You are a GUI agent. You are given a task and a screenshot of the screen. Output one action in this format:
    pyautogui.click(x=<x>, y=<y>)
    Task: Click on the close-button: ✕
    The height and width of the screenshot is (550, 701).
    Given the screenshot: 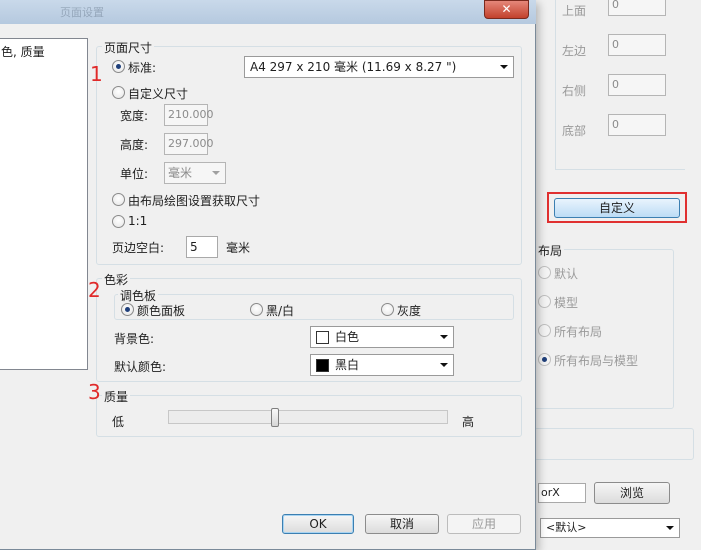 What is the action you would take?
    pyautogui.click(x=506, y=9)
    